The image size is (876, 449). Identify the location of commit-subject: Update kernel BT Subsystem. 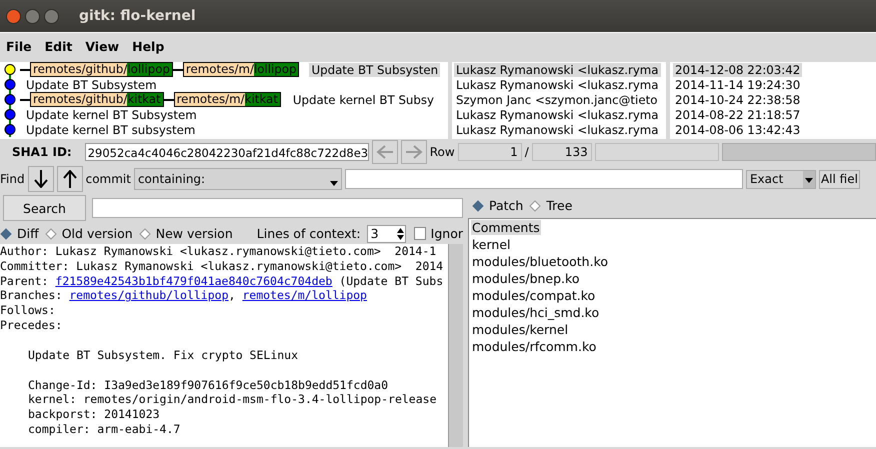
(111, 115).